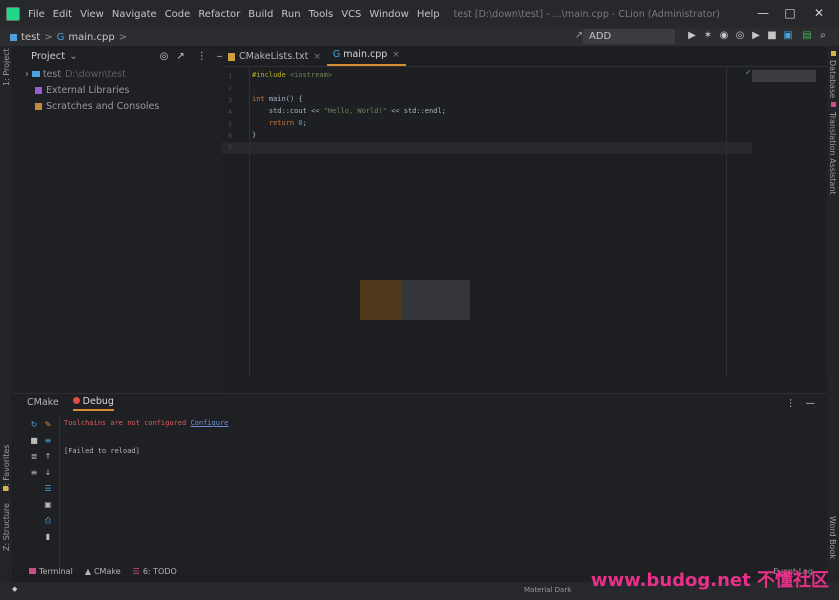 The image size is (839, 600). I want to click on tab-debug: Debug, so click(93, 403).